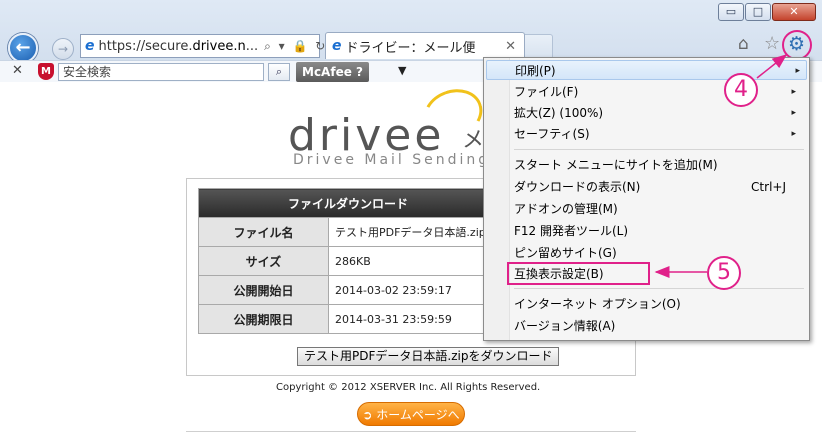 The width and height of the screenshot is (822, 437). Describe the element at coordinates (410, 48) in the screenshot. I see `tab-title: ドライビー：メール便` at that location.